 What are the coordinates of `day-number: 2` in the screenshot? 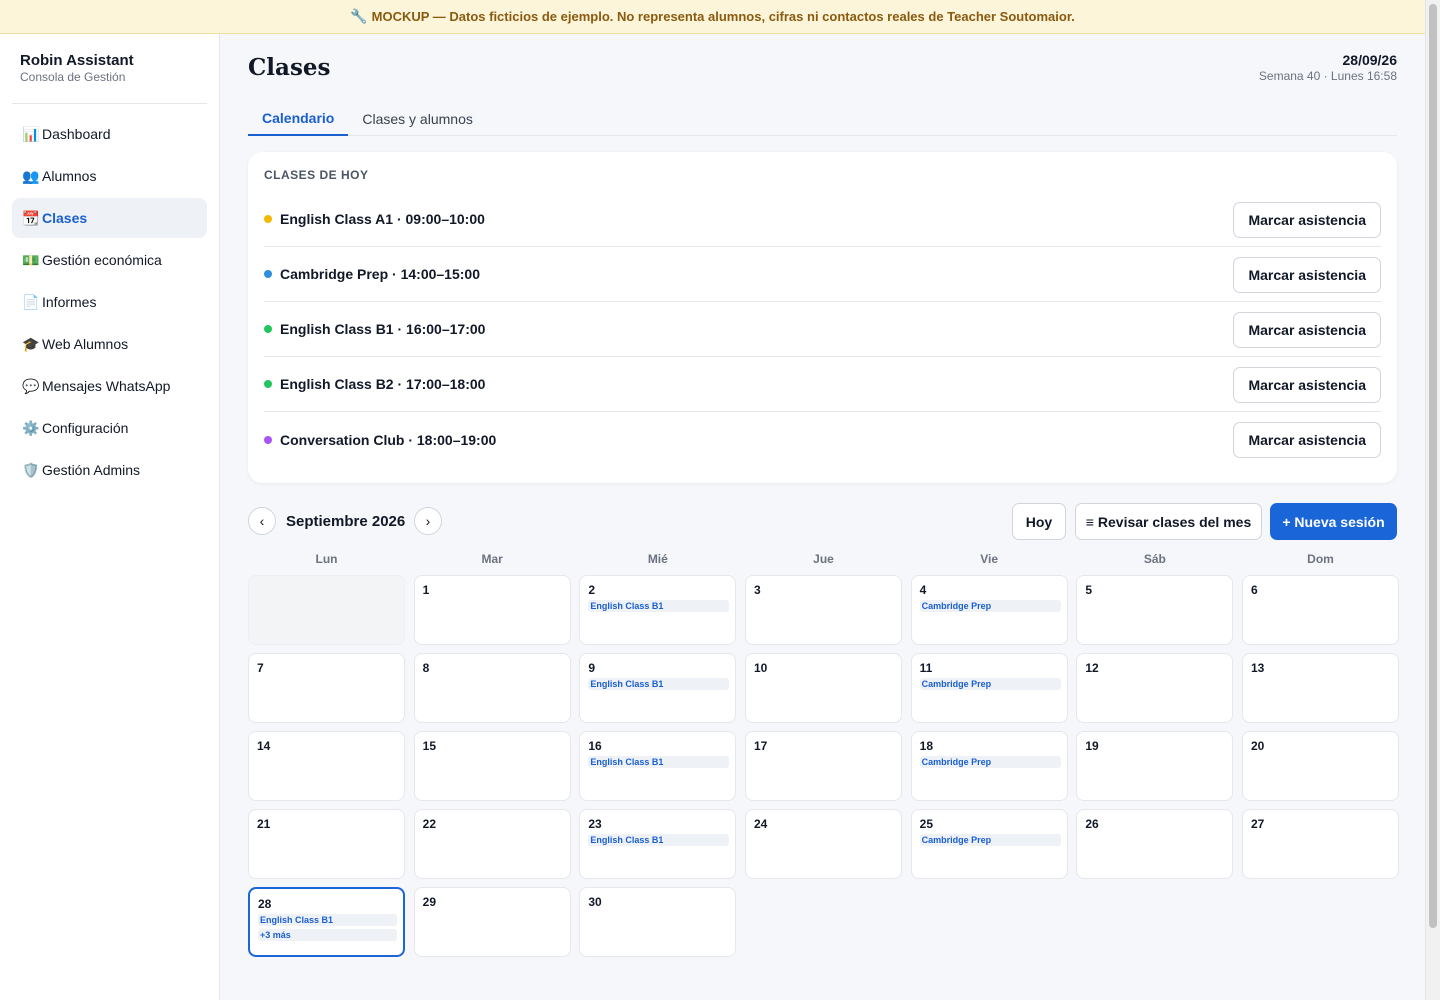 It's located at (592, 590).